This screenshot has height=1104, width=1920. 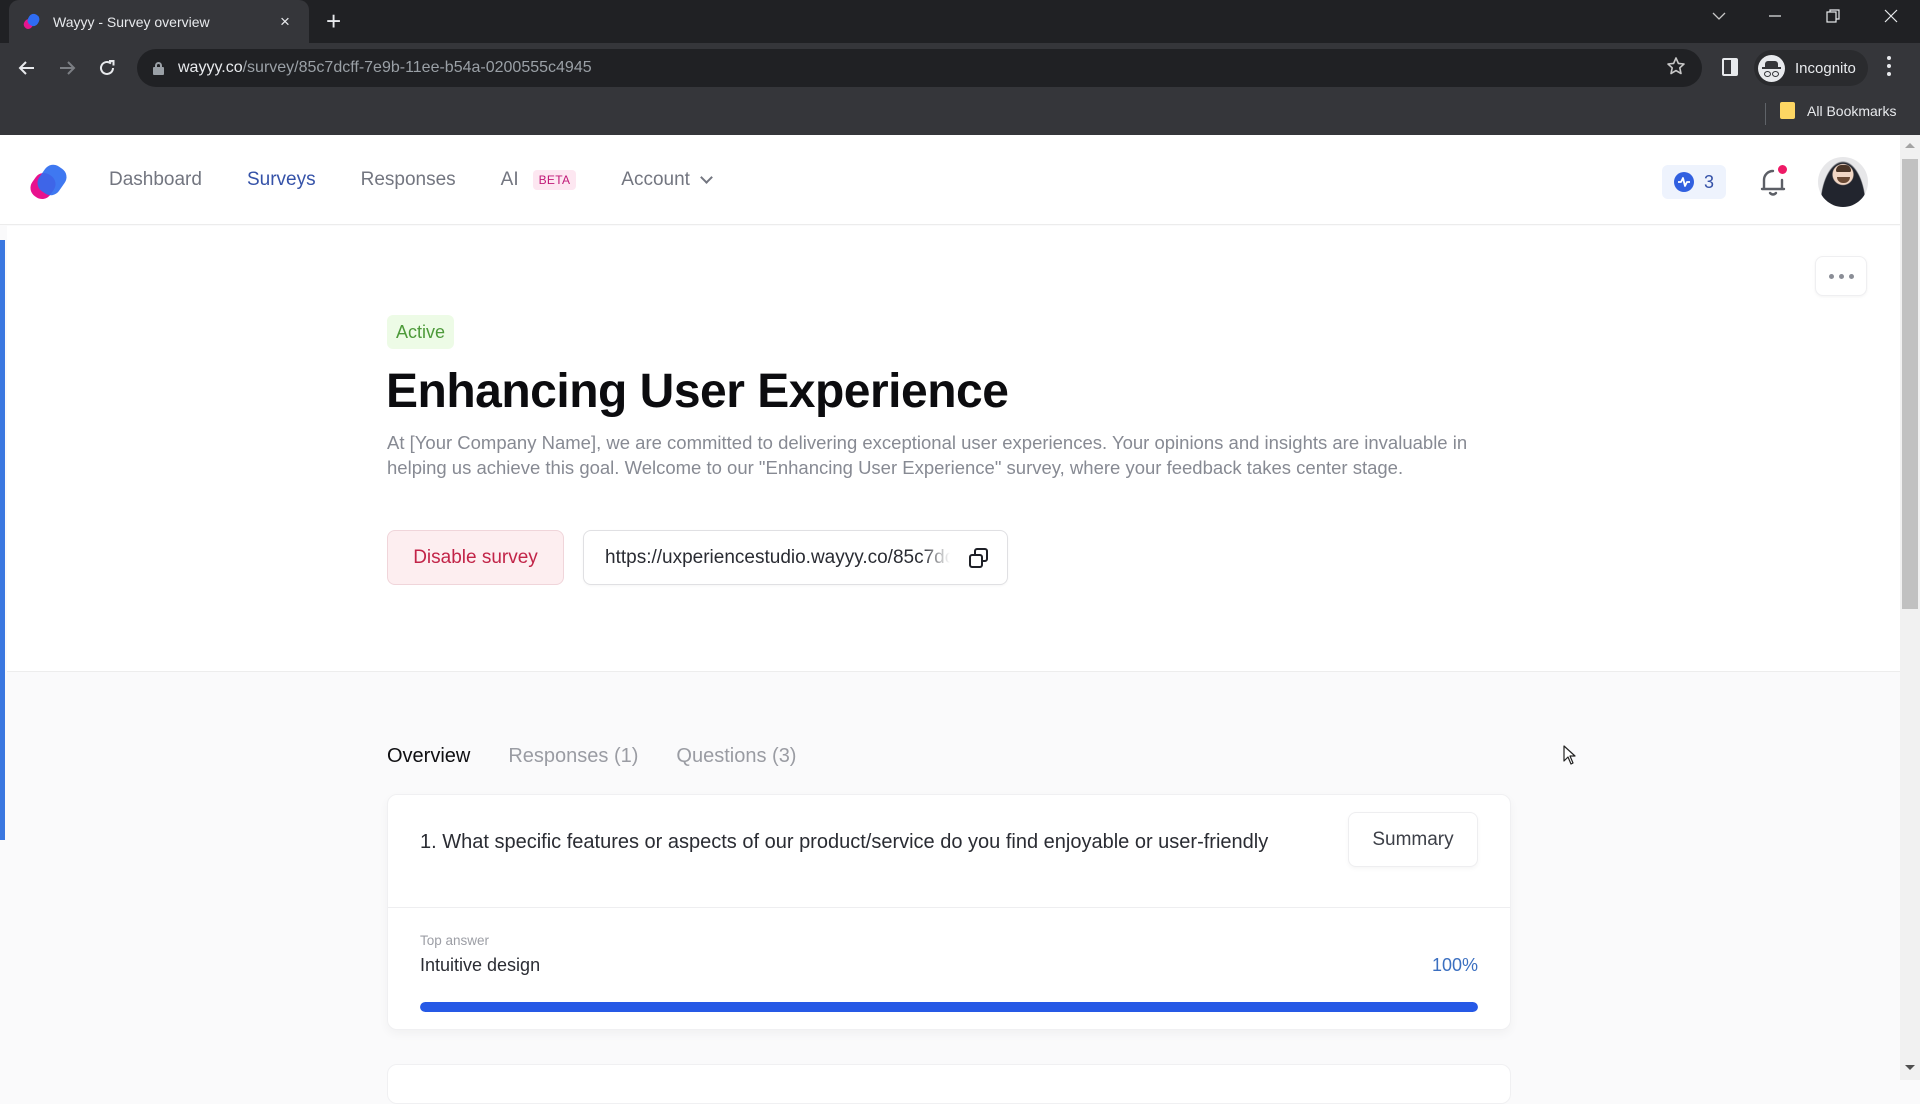 I want to click on page-scrollbar, so click(x=1910, y=607).